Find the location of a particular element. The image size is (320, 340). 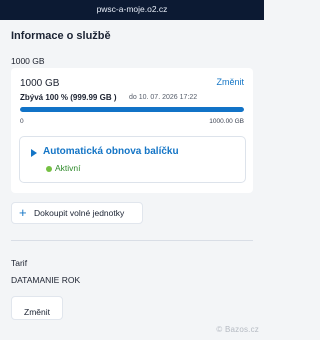

expiry-date: do 10. 07. 2026 17:22 is located at coordinates (163, 97).